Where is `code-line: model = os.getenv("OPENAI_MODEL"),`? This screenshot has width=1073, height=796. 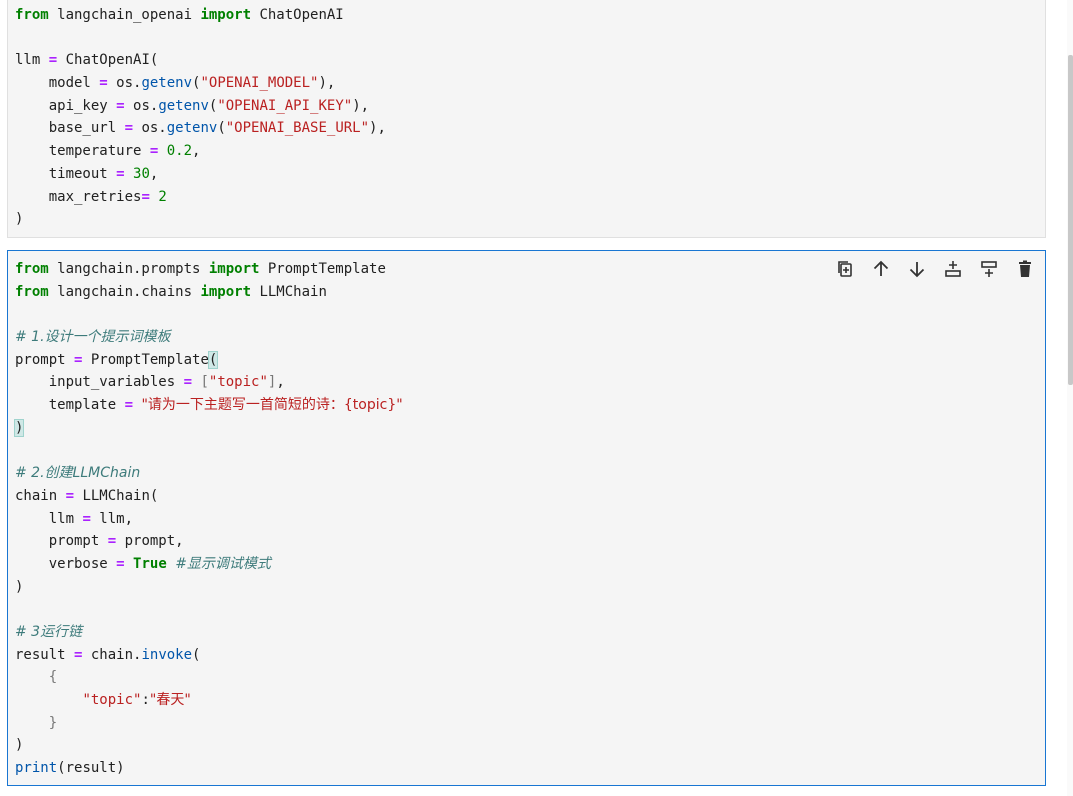
code-line: model = os.getenv("OPENAI_MODEL"), is located at coordinates (200, 83).